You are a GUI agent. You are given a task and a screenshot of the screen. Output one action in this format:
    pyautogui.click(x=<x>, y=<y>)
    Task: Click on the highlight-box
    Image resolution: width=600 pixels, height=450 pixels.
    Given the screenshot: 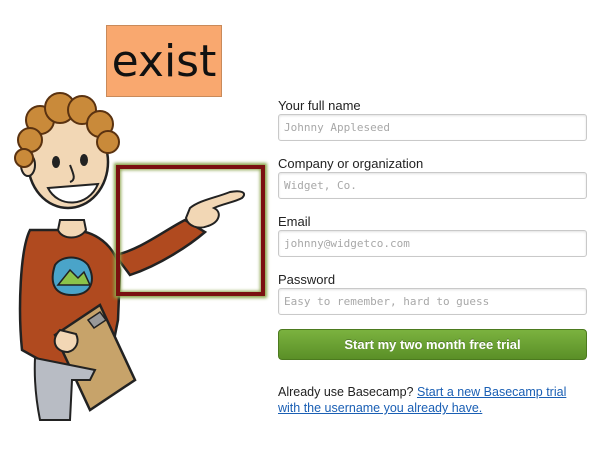 What is the action you would take?
    pyautogui.click(x=190, y=230)
    